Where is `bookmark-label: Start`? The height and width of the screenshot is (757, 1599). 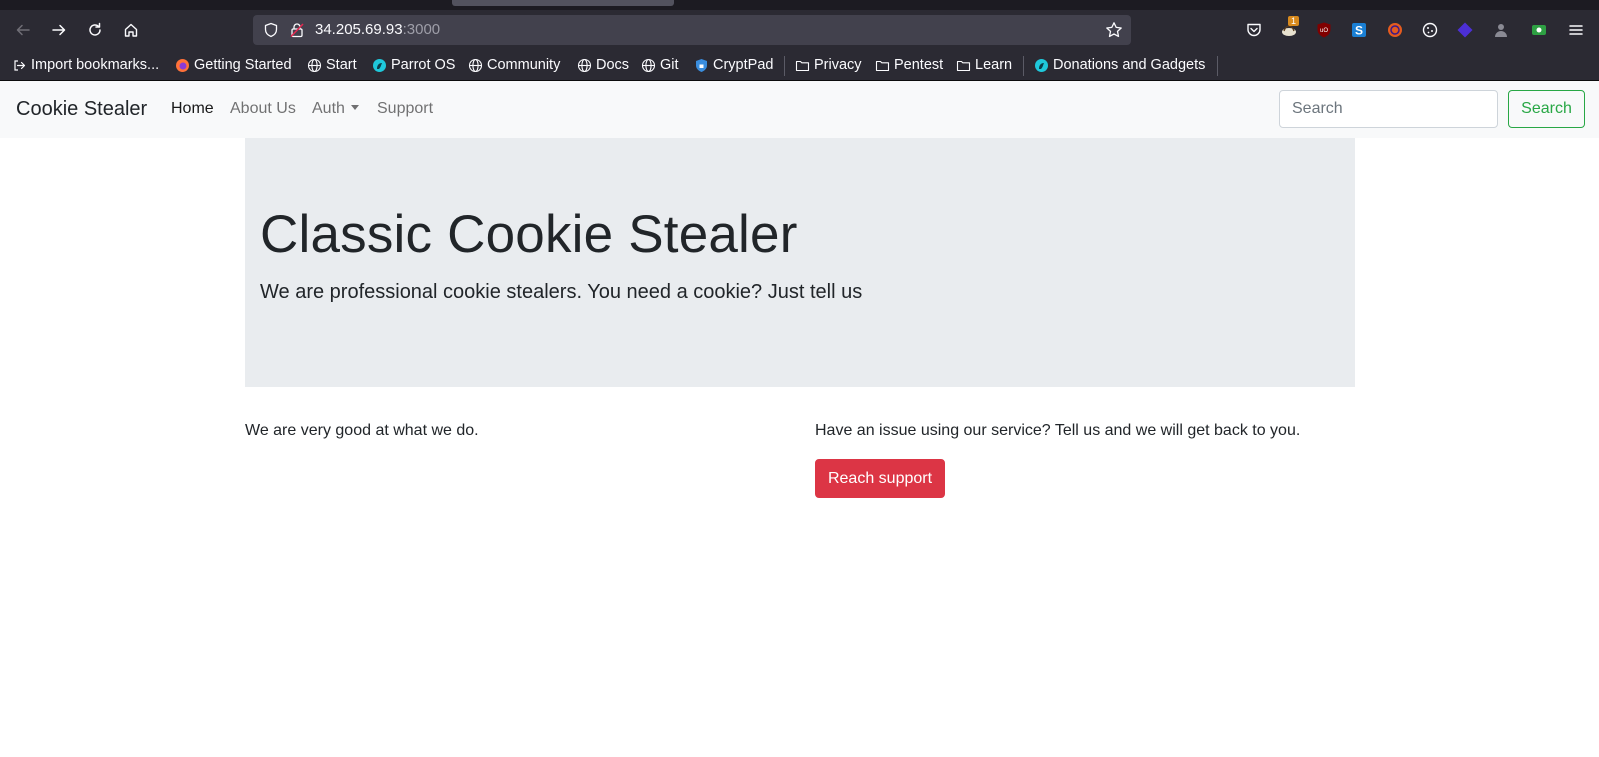
bookmark-label: Start is located at coordinates (341, 65).